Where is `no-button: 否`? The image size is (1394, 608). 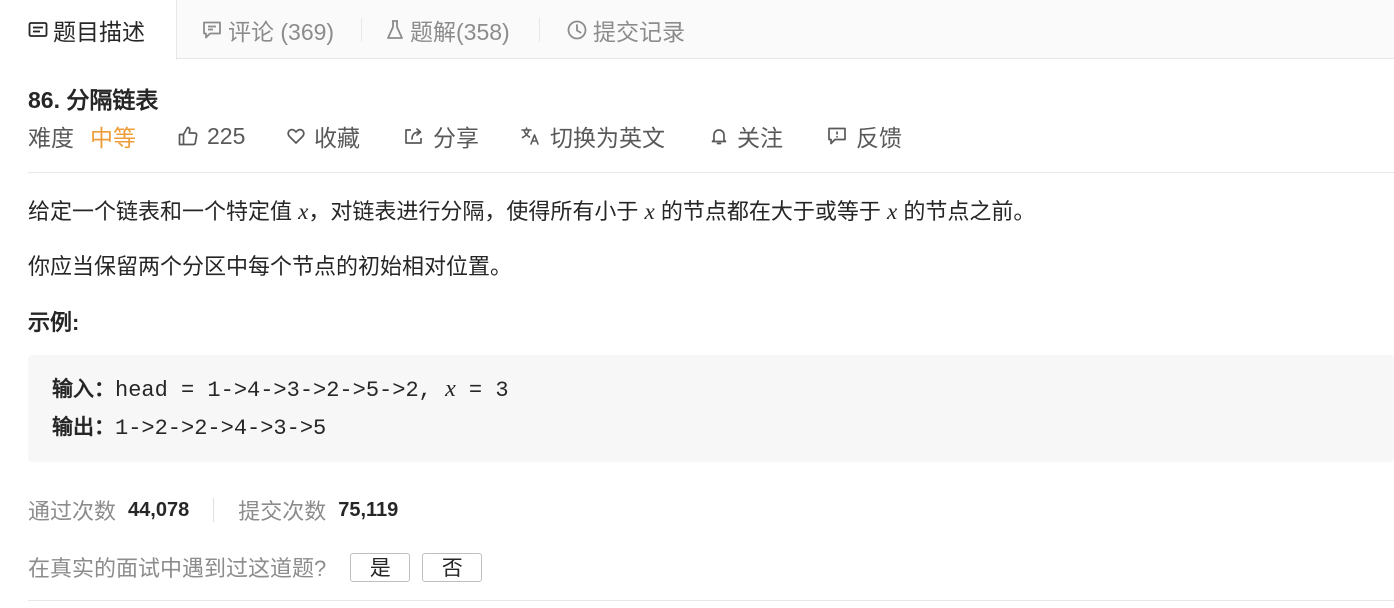 no-button: 否 is located at coordinates (452, 567).